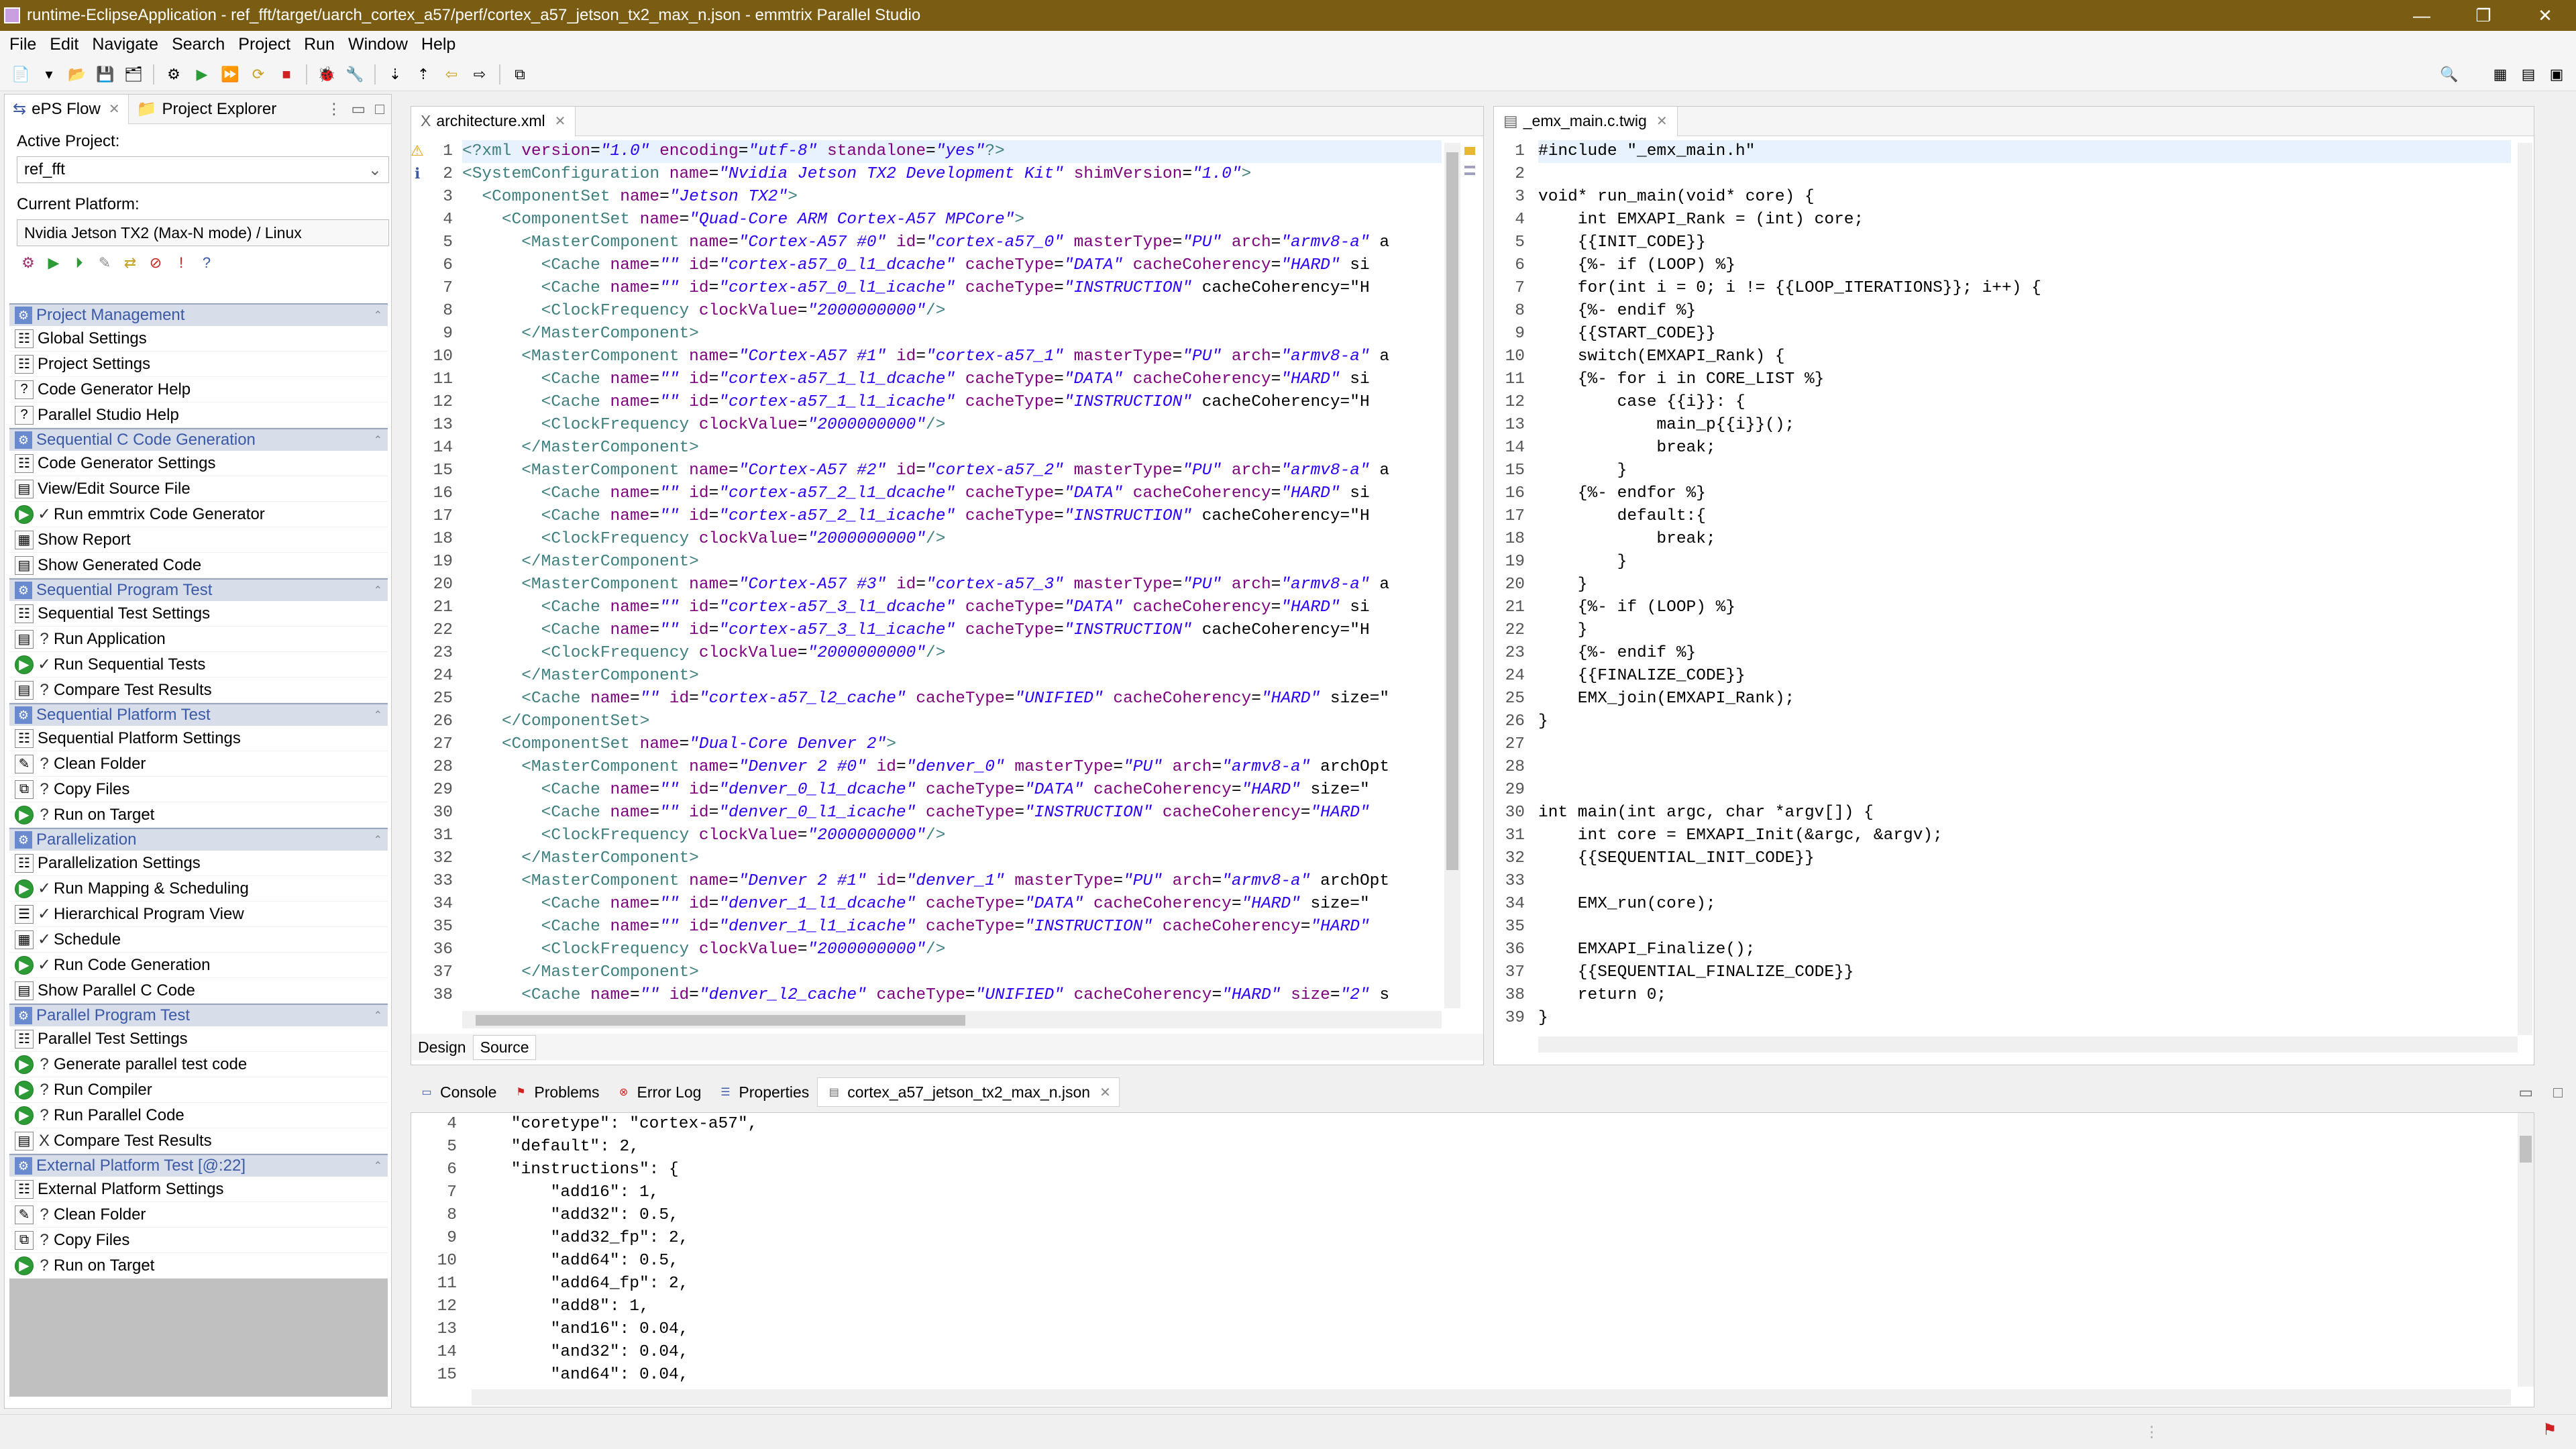 Image resolution: width=2576 pixels, height=1449 pixels. What do you see at coordinates (105, 263) in the screenshot?
I see `clean-icon: ✎` at bounding box center [105, 263].